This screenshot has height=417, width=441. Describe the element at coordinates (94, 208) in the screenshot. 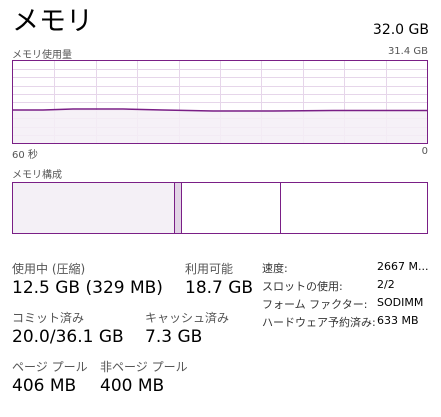

I see `composition-segment-in-use` at that location.